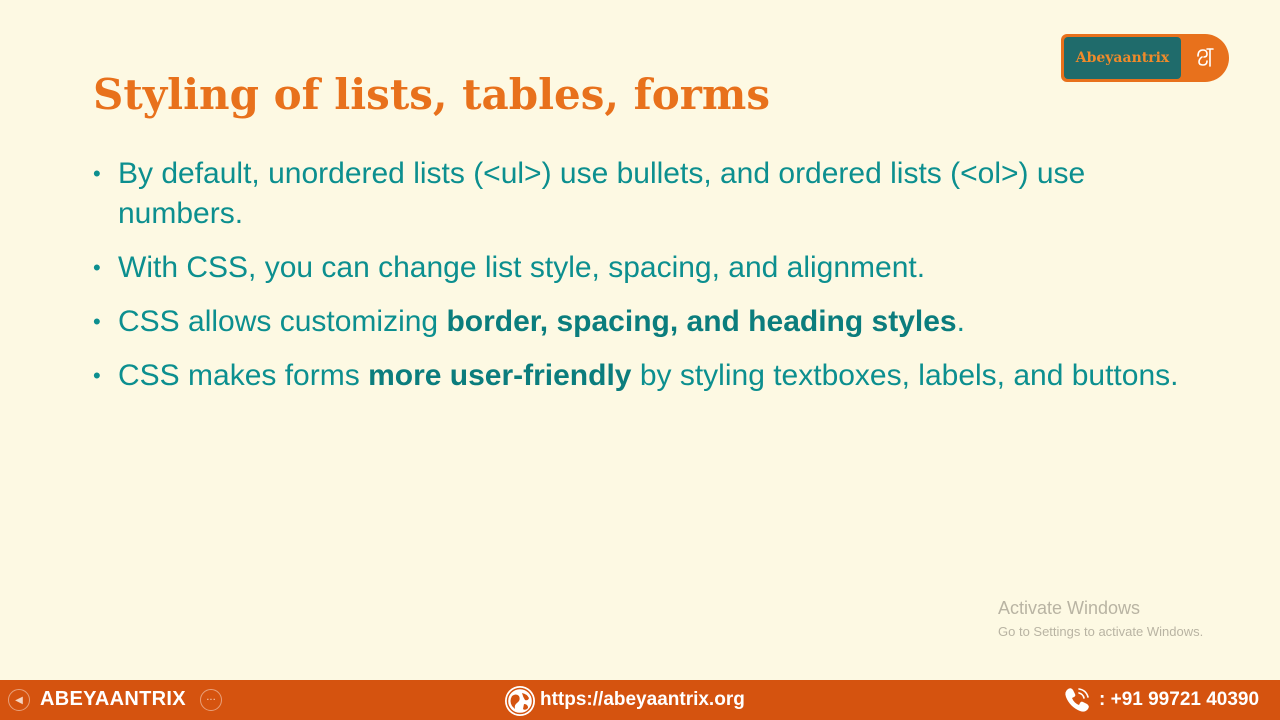 This screenshot has width=1280, height=720. What do you see at coordinates (520, 701) in the screenshot?
I see `globe-icon` at bounding box center [520, 701].